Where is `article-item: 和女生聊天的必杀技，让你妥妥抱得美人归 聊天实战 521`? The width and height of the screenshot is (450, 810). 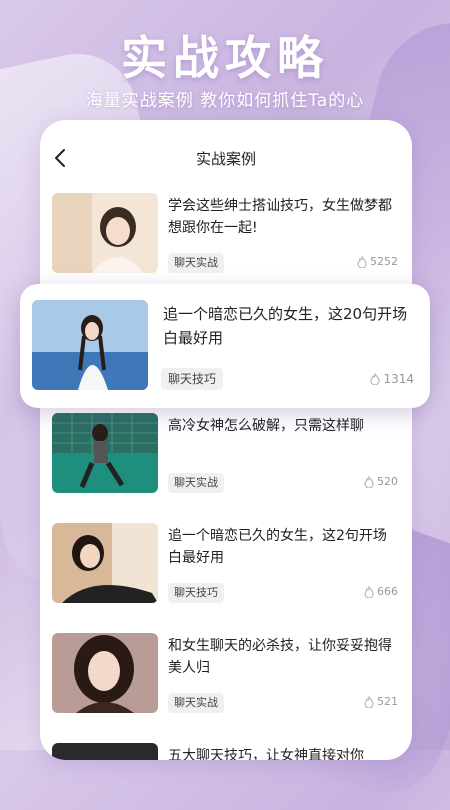 article-item: 和女生聊天的必杀技，让你妥妥抱得美人归 聊天实战 521 is located at coordinates (227, 674).